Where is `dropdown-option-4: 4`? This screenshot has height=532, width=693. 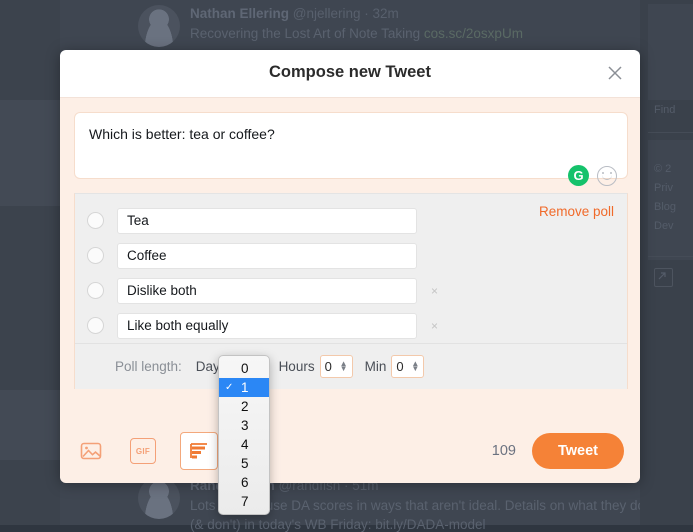
dropdown-option-4: 4 is located at coordinates (244, 444).